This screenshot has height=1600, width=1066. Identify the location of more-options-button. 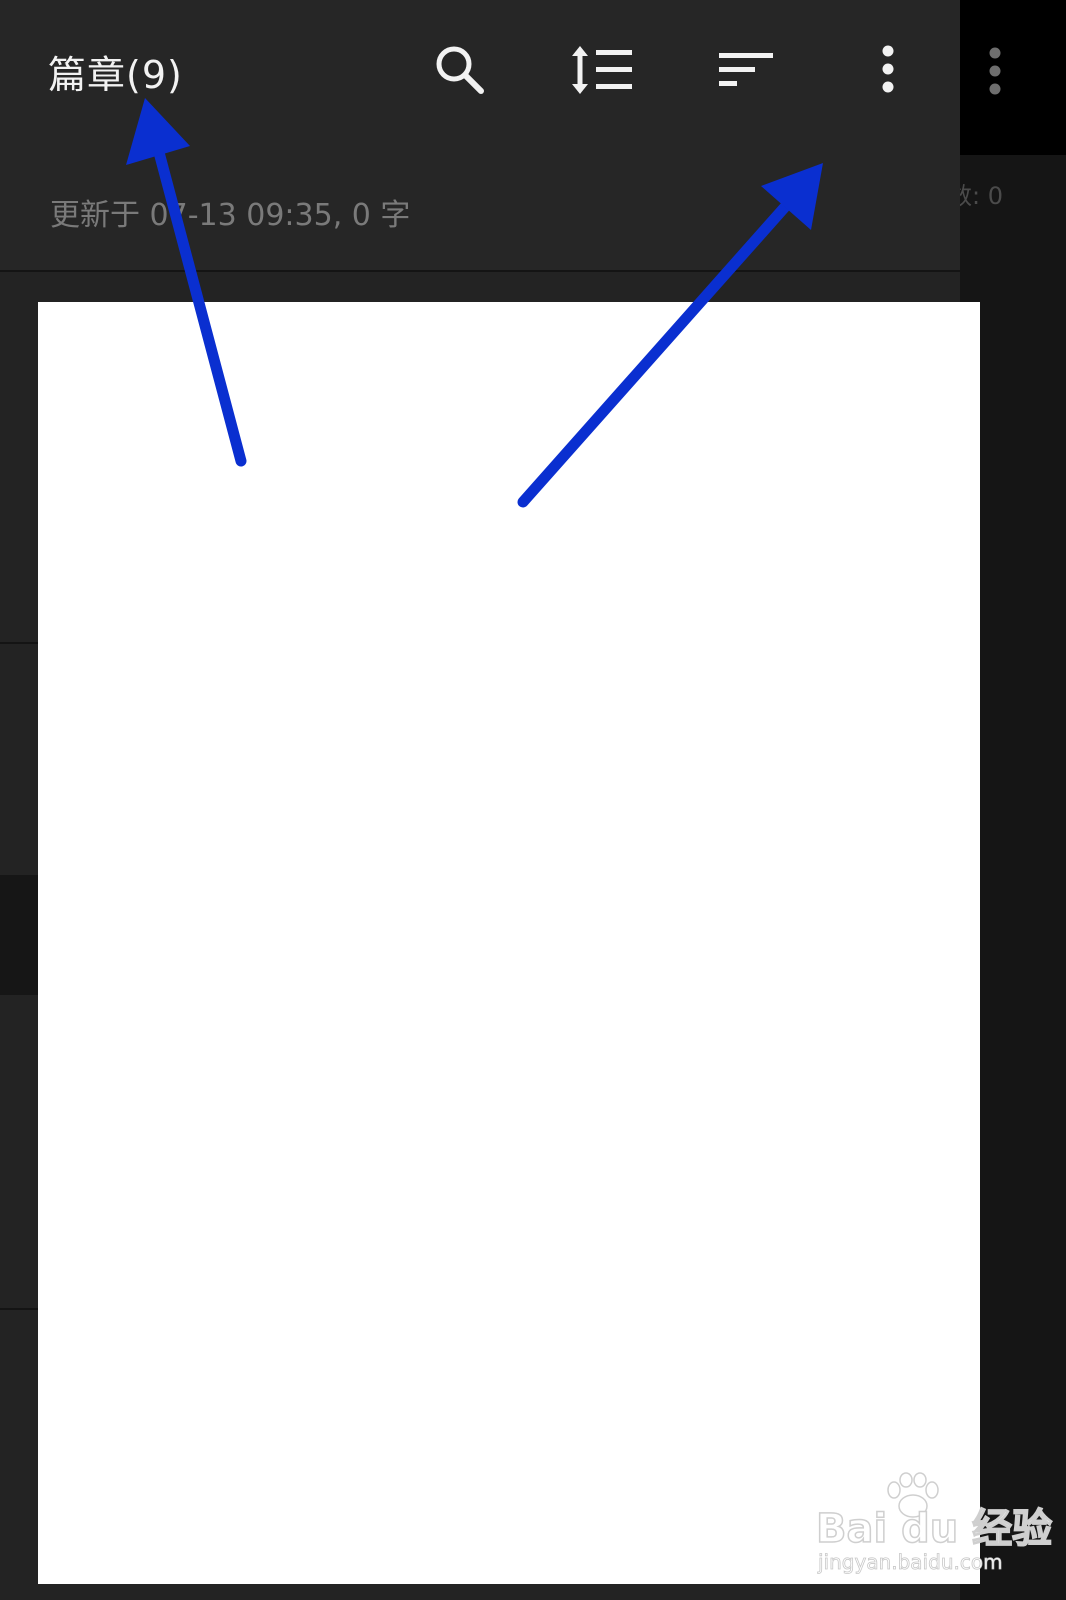
(888, 70).